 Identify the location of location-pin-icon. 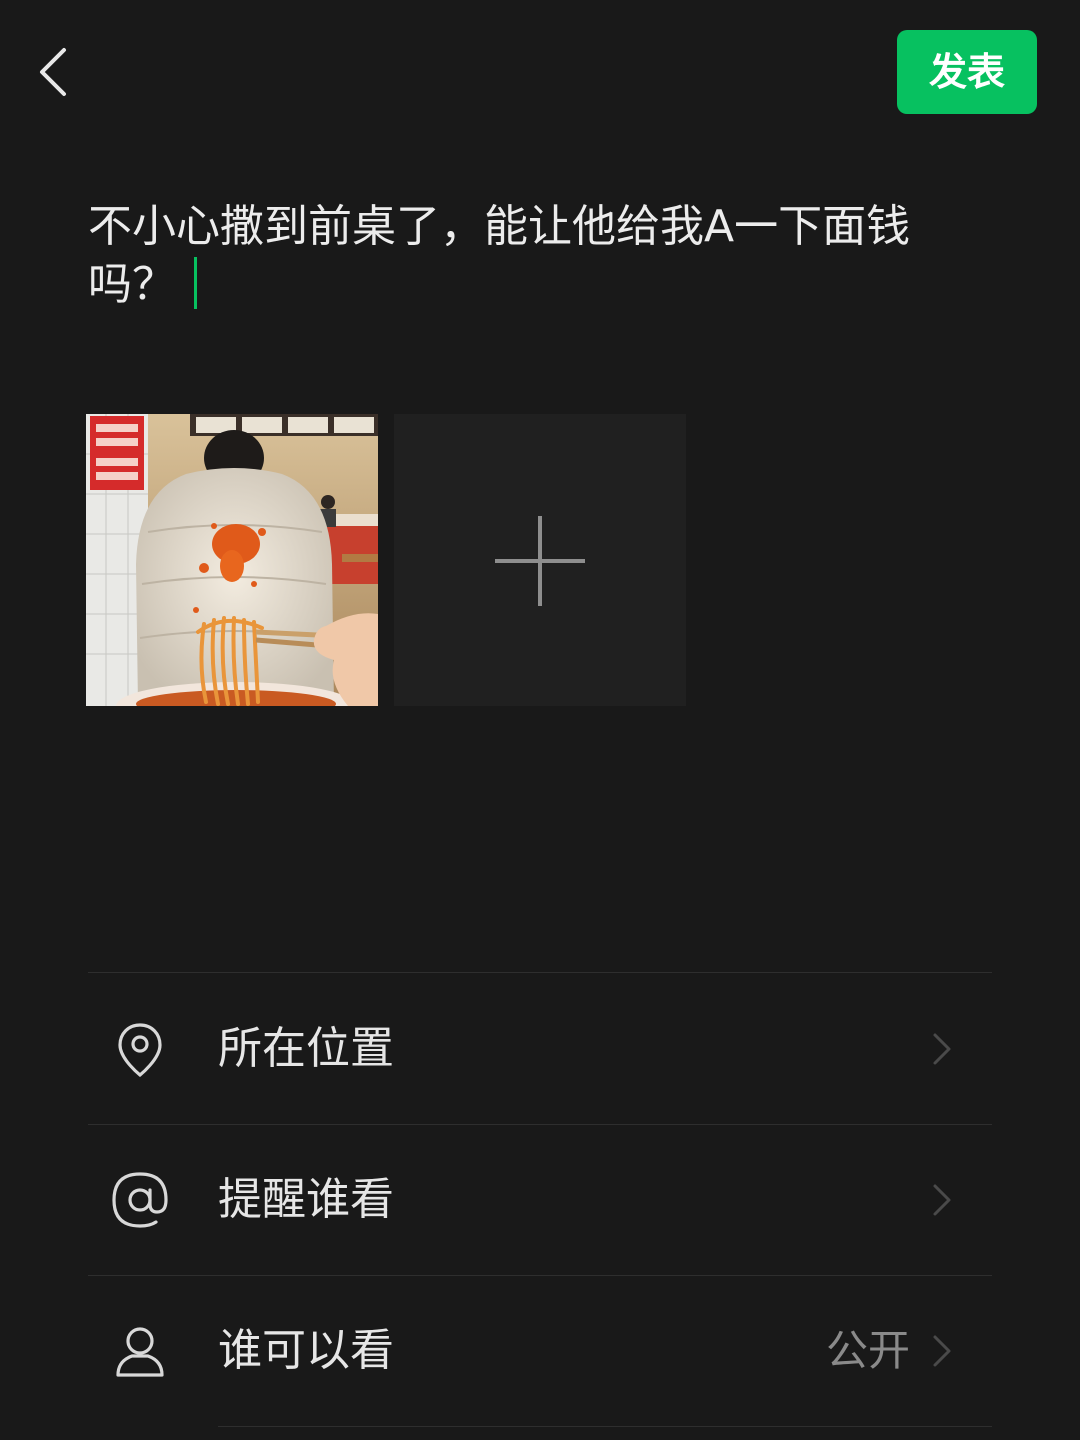
(140, 1050).